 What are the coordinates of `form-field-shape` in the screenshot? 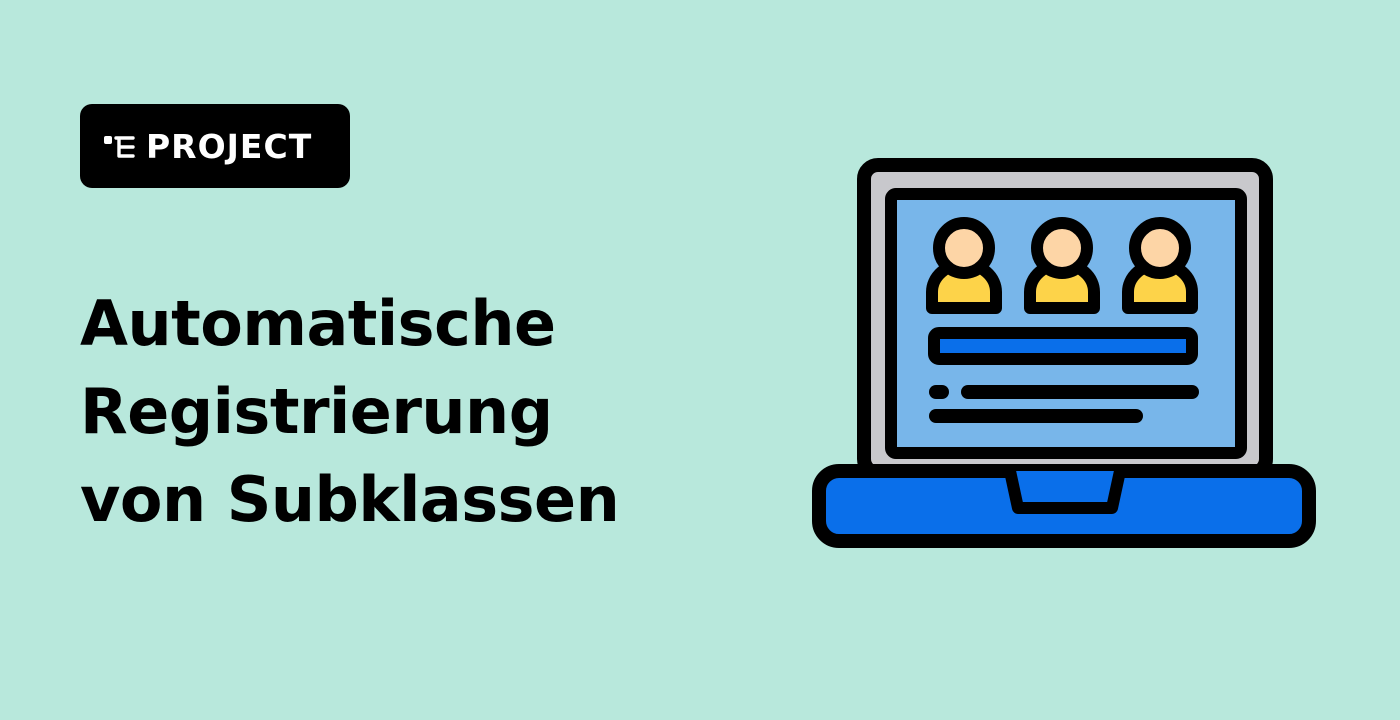 It's located at (1063, 346).